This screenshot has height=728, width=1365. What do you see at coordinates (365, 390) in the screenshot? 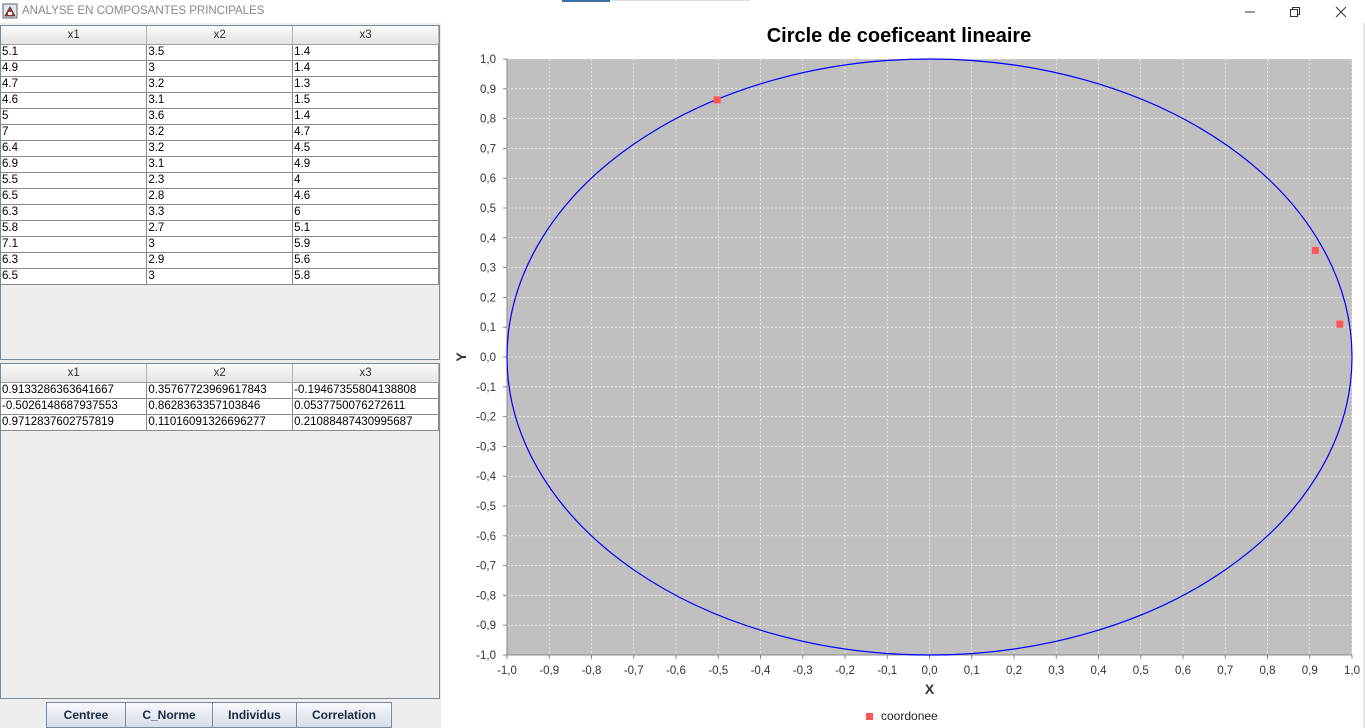
I see `result-table-cell: -0.19467355804138808` at bounding box center [365, 390].